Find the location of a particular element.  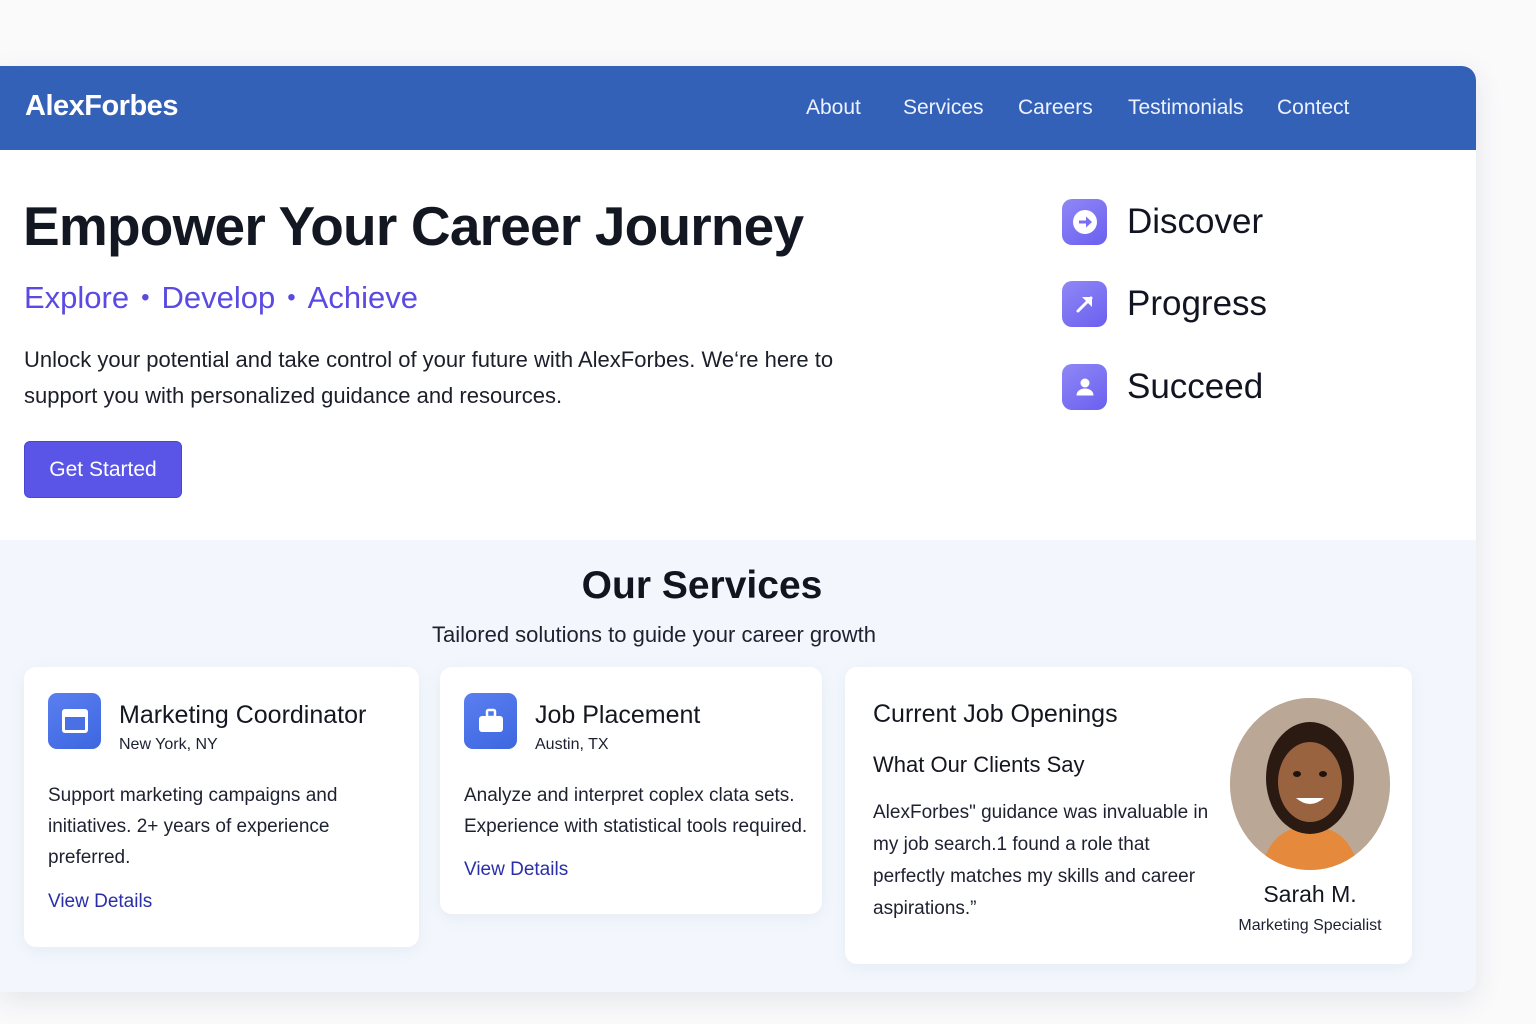

services-title: Our Services is located at coordinates (702, 585).